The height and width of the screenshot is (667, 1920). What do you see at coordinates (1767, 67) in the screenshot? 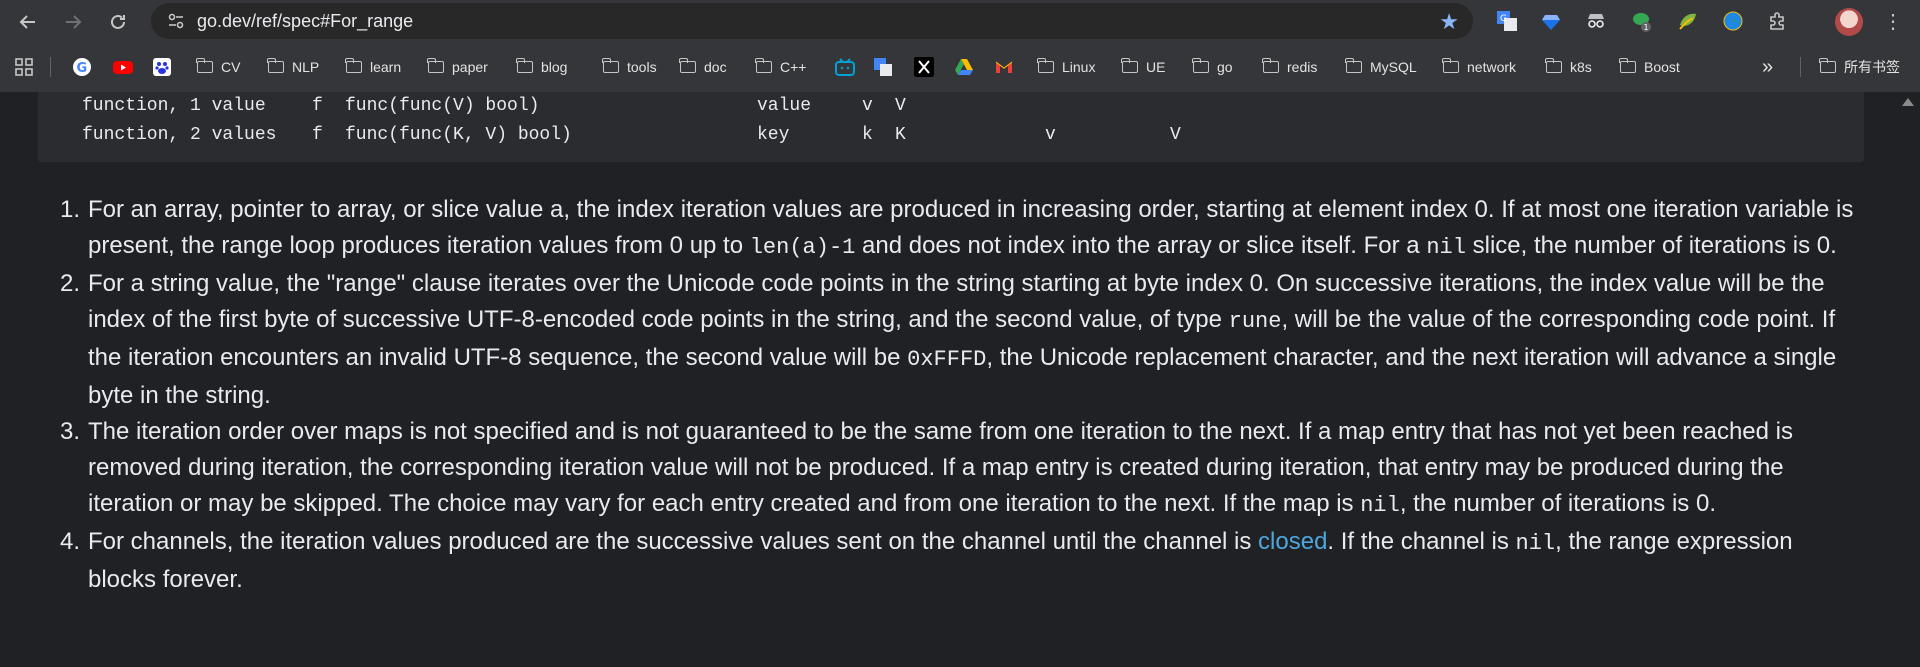
I see `bookmarks-overflow-button: »` at bounding box center [1767, 67].